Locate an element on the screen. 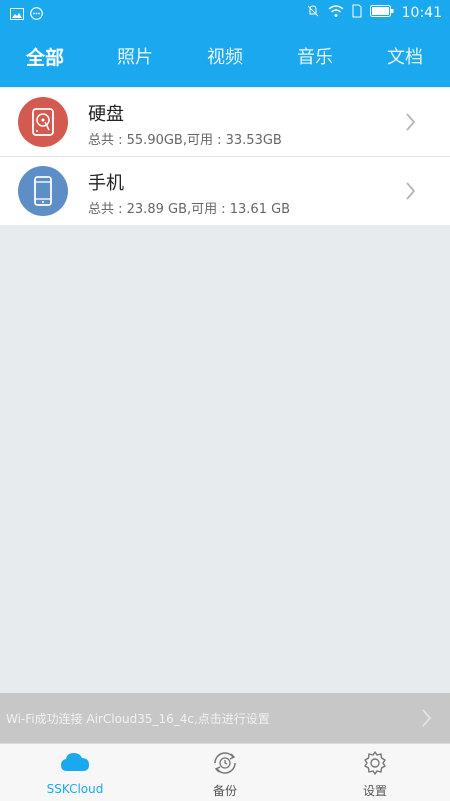 Image resolution: width=450 pixels, height=801 pixels. tab-photos: 照片 is located at coordinates (135, 56).